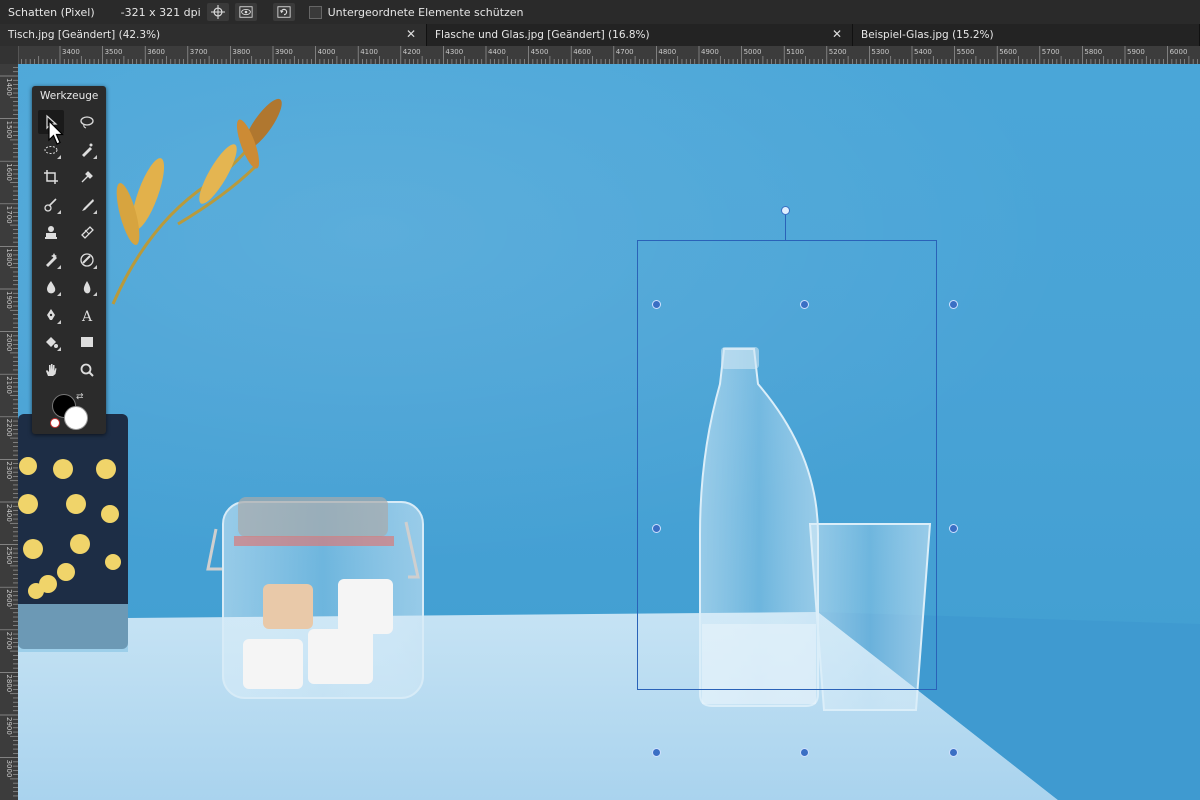 The height and width of the screenshot is (800, 1200). What do you see at coordinates (87, 177) in the screenshot?
I see `tool-eyedropper` at bounding box center [87, 177].